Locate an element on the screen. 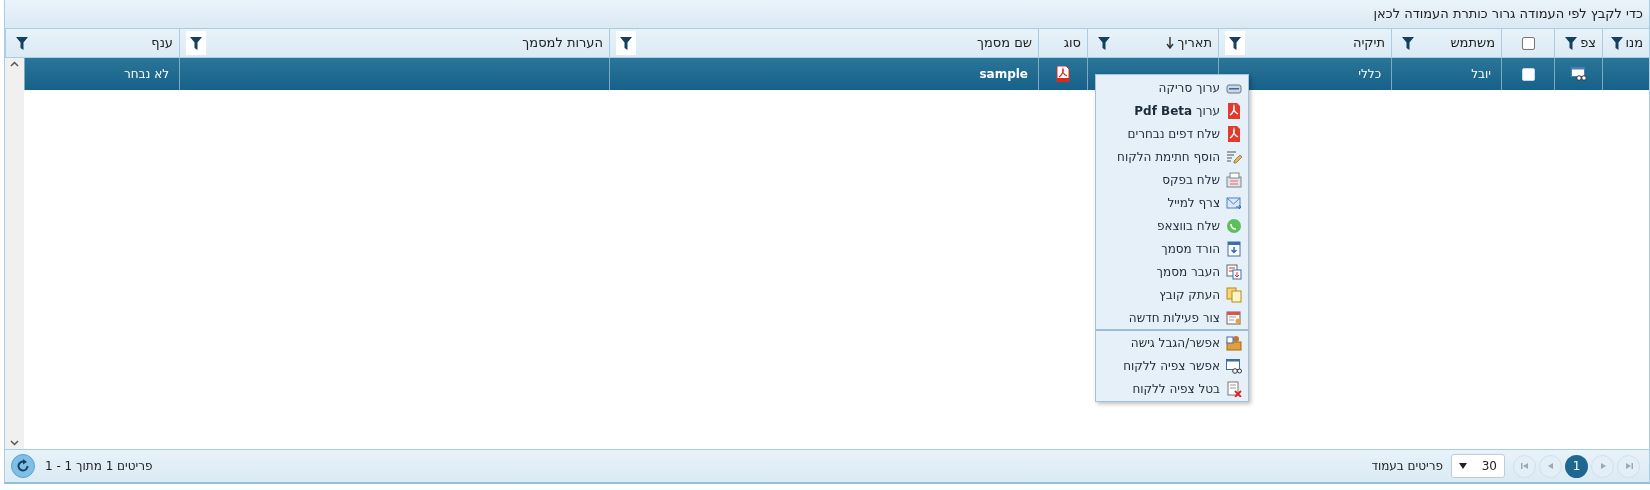 The width and height of the screenshot is (1650, 490). chat-icon is located at coordinates (1234, 225).